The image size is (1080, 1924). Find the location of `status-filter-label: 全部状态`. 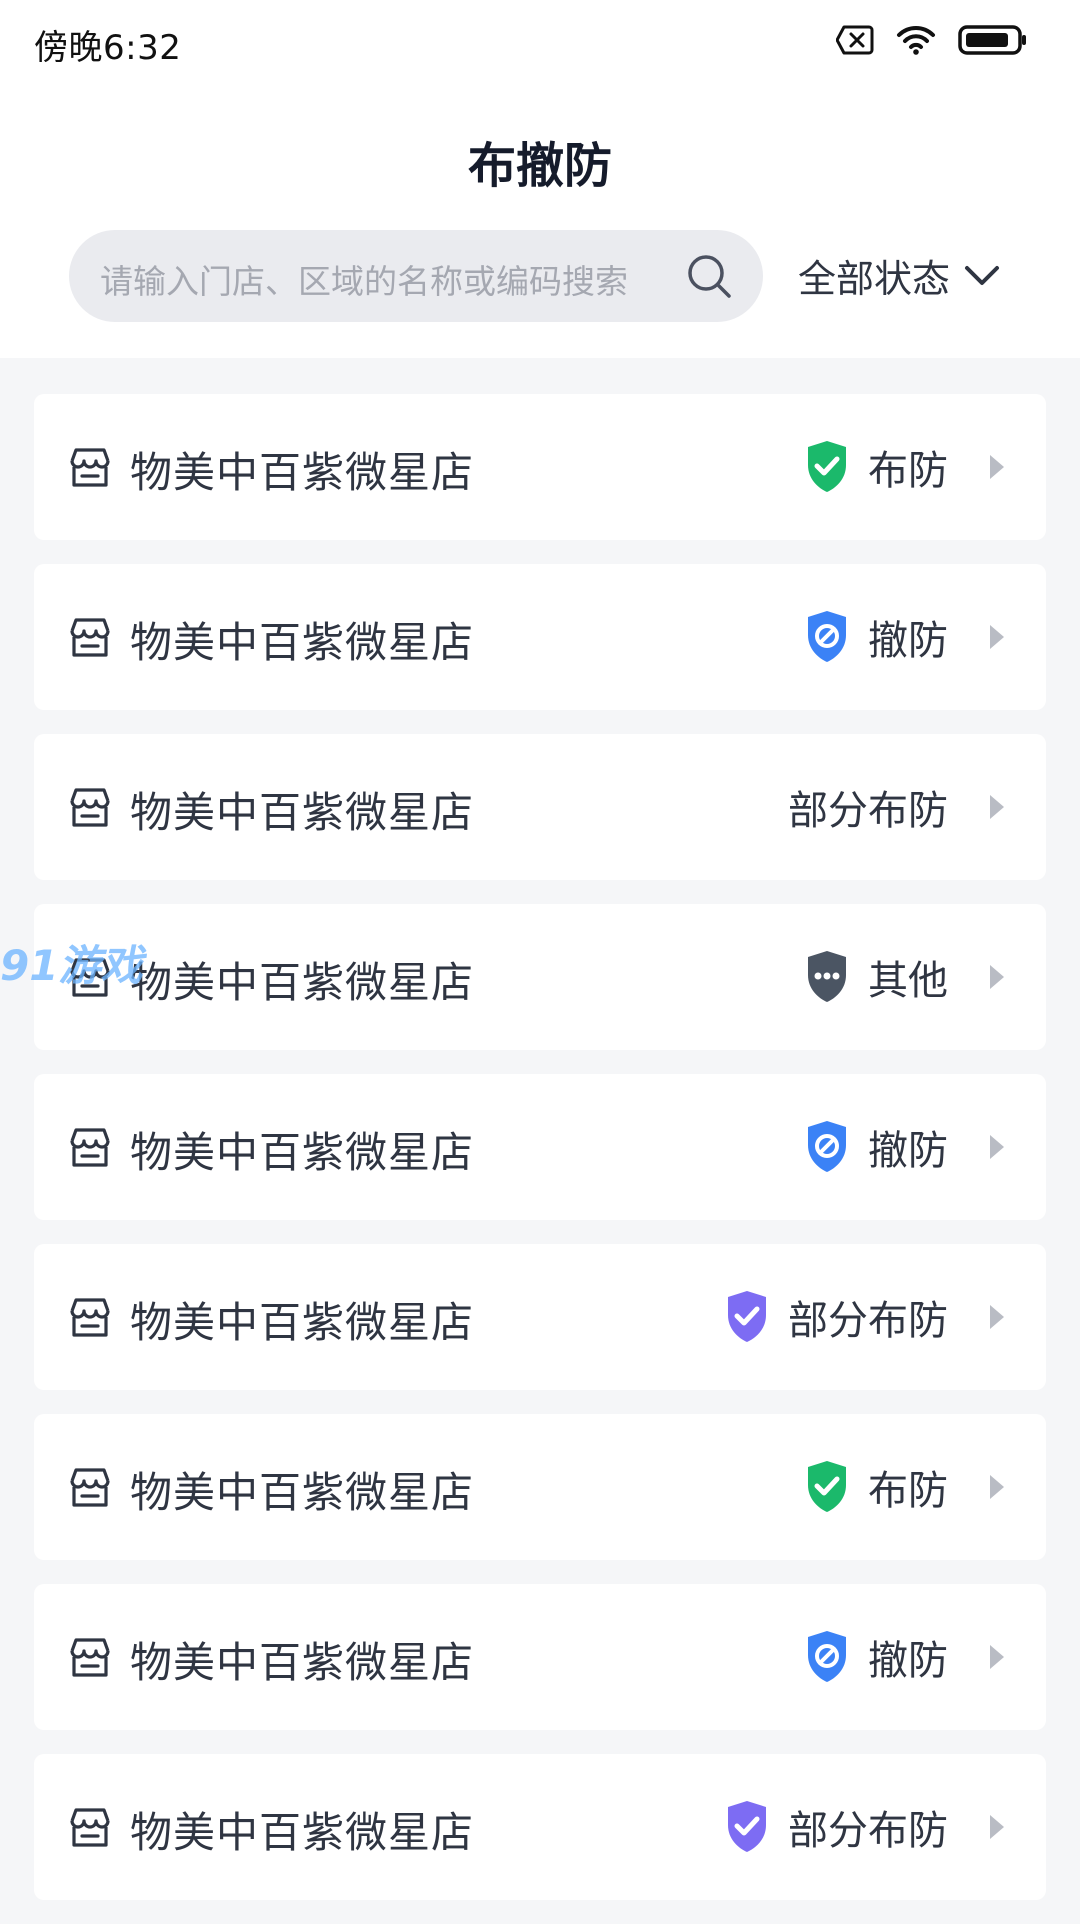

status-filter-label: 全部状态 is located at coordinates (874, 279).